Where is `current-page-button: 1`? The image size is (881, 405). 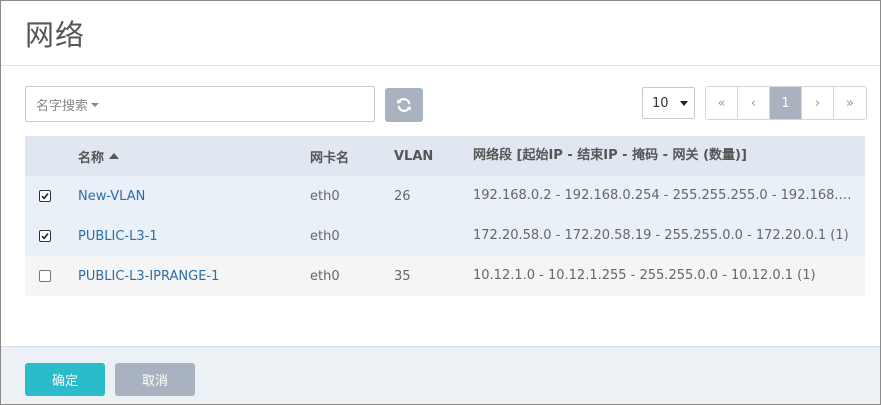
current-page-button: 1 is located at coordinates (786, 103).